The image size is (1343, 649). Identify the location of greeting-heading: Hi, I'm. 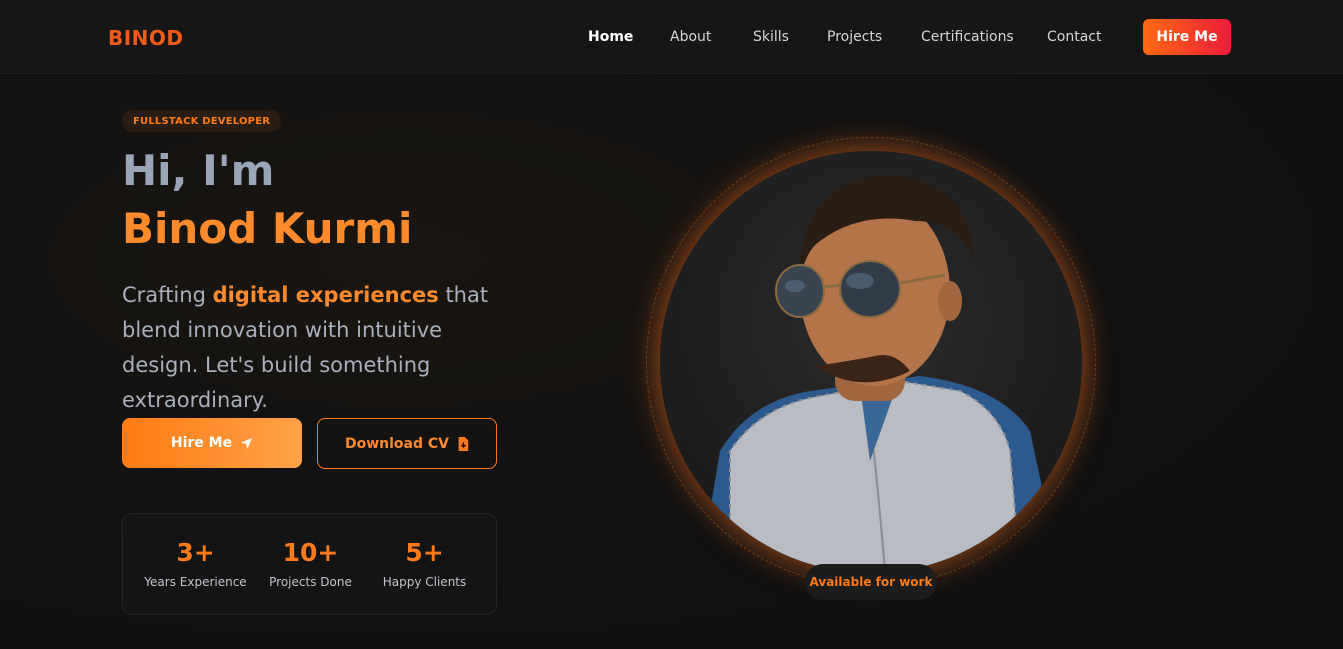
(198, 170).